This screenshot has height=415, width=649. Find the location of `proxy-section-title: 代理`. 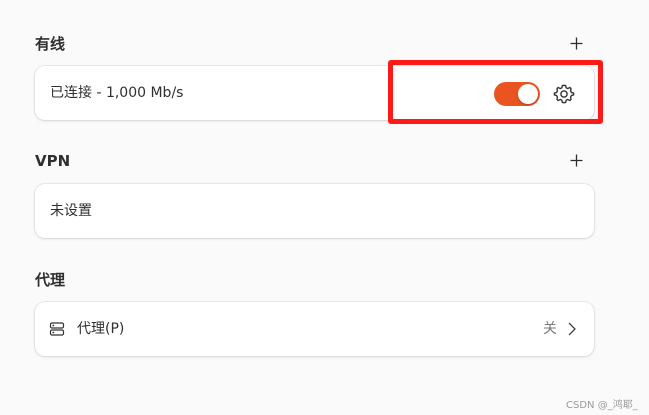

proxy-section-title: 代理 is located at coordinates (50, 280).